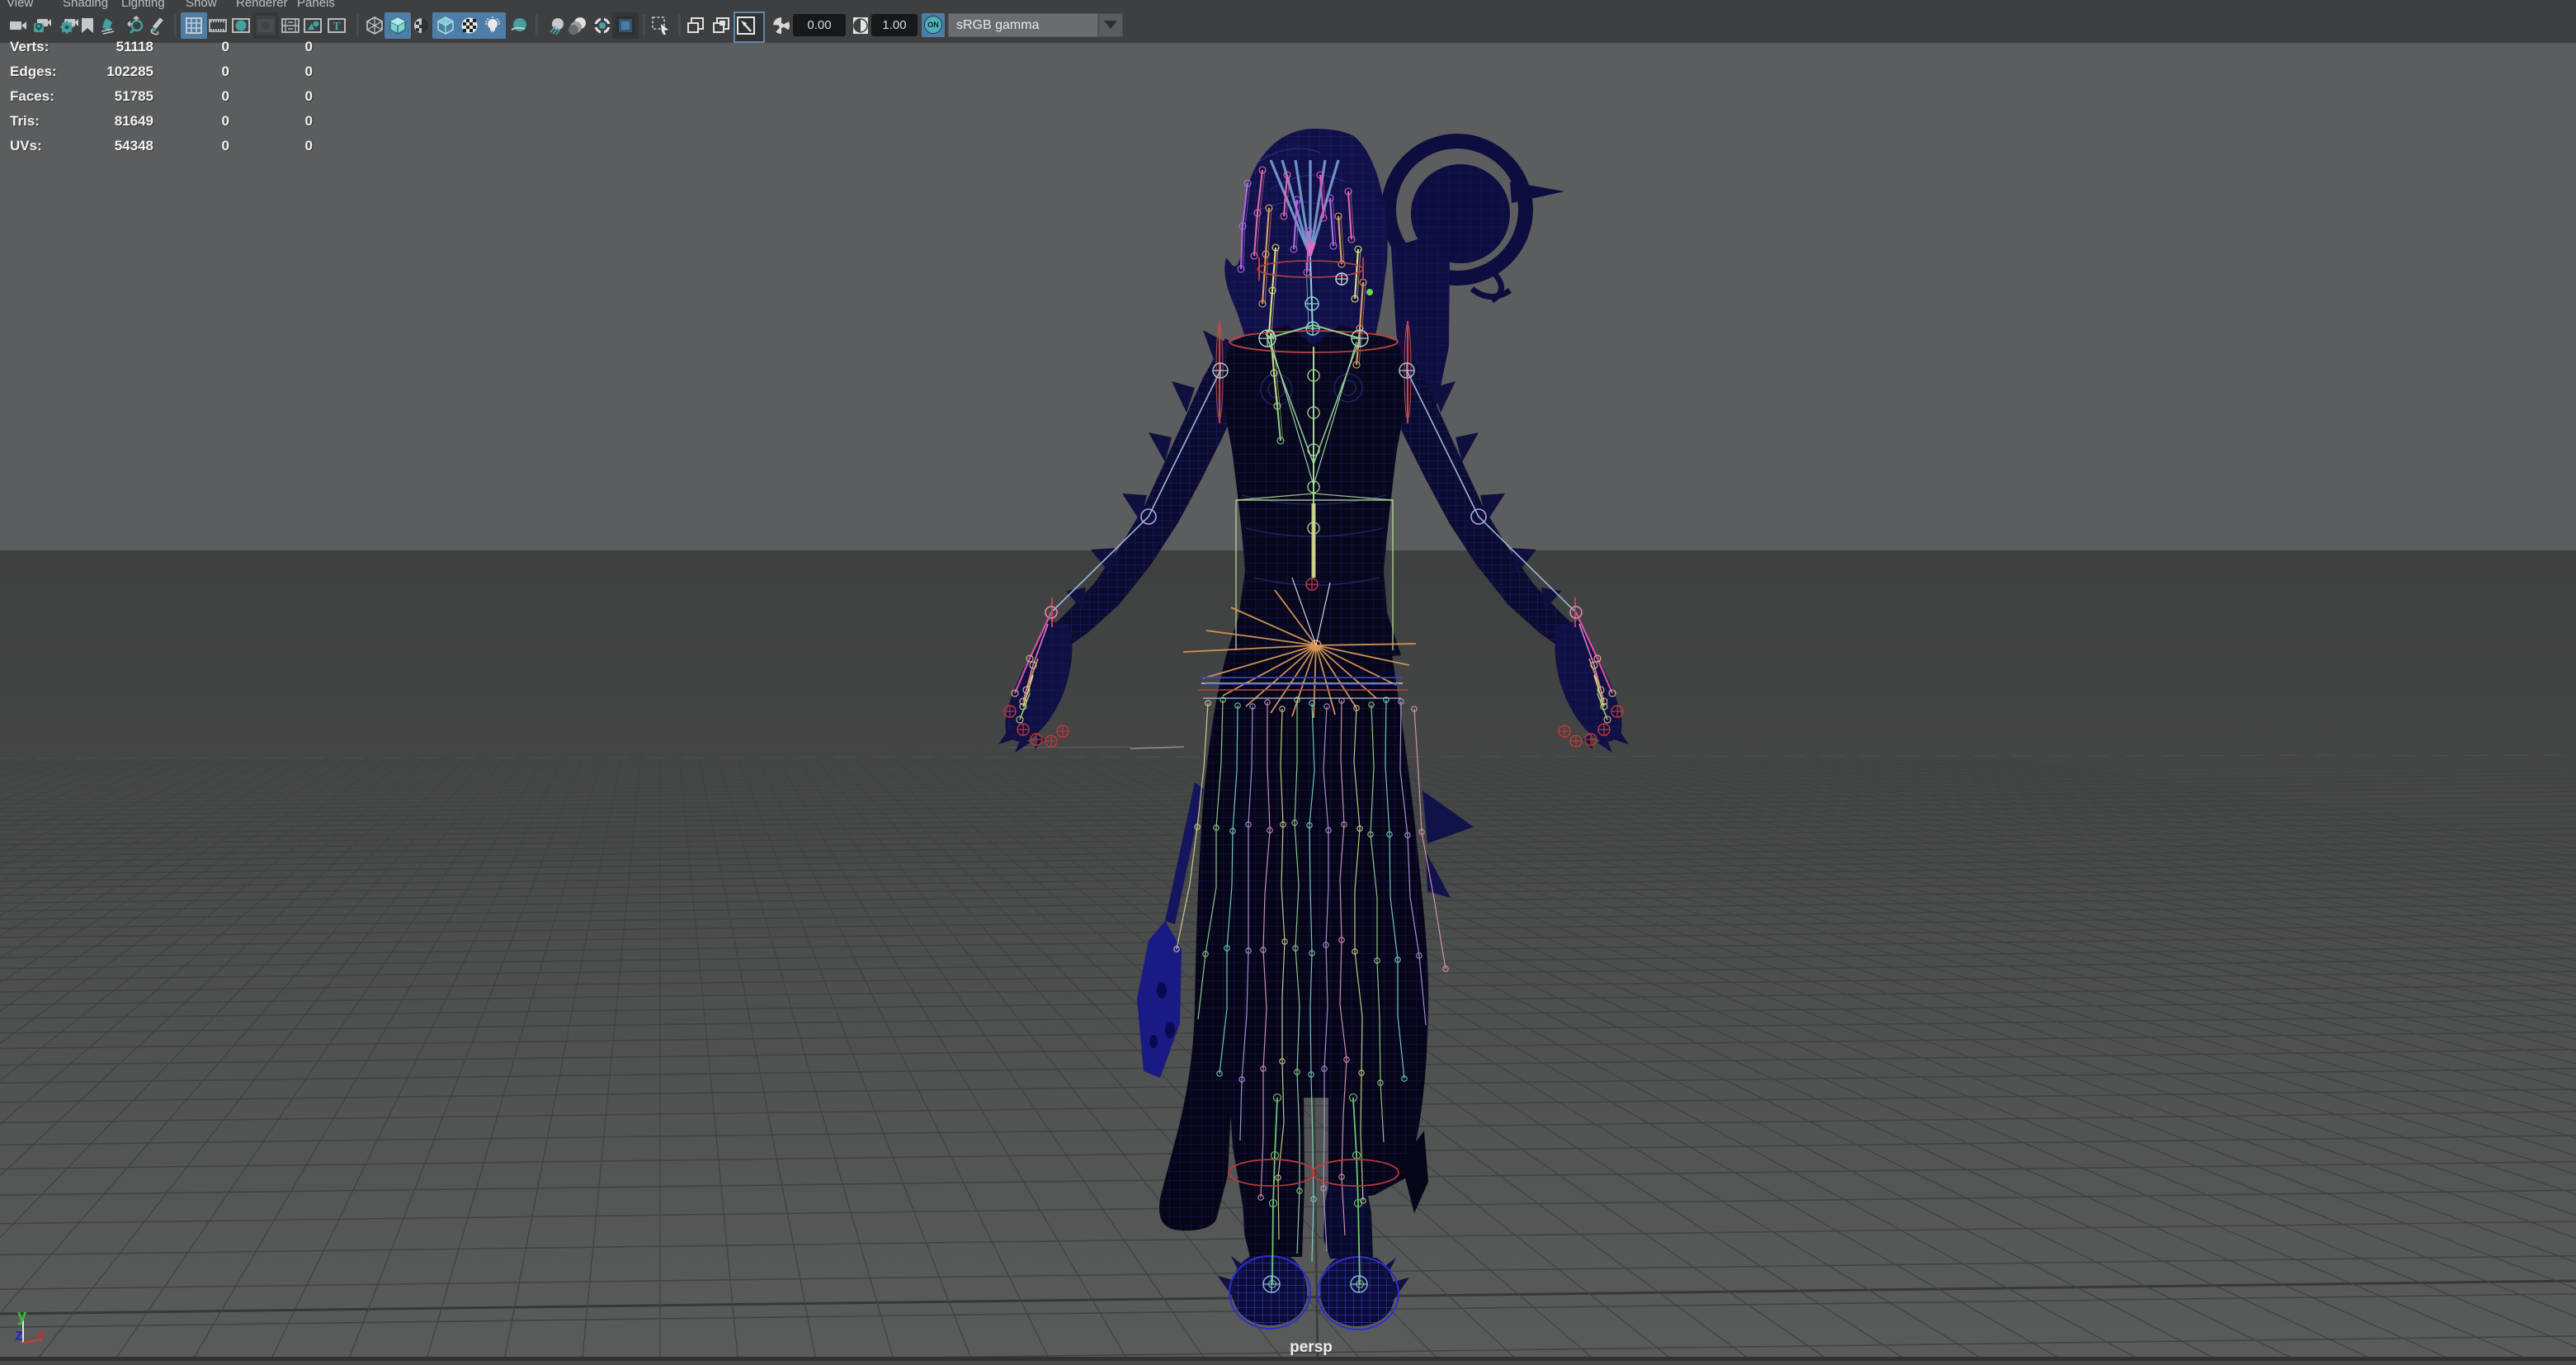  Describe the element at coordinates (337, 27) in the screenshot. I see `svg-text: T` at that location.